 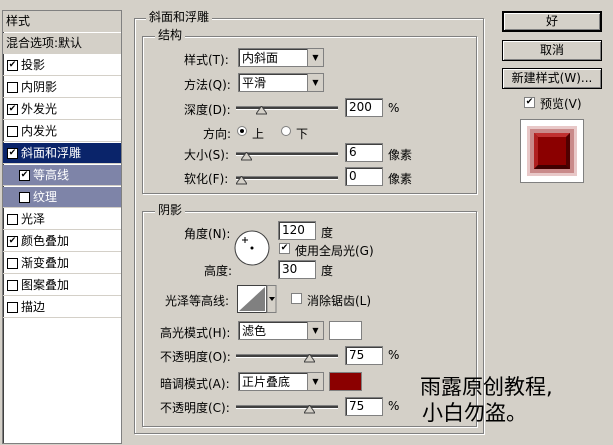 I want to click on highlight-opacity-input: 75, so click(x=364, y=355).